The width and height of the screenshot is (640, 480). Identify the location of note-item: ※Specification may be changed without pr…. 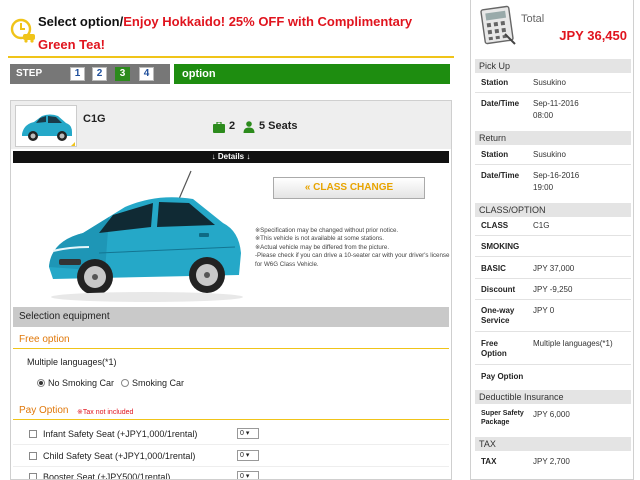
(327, 230).